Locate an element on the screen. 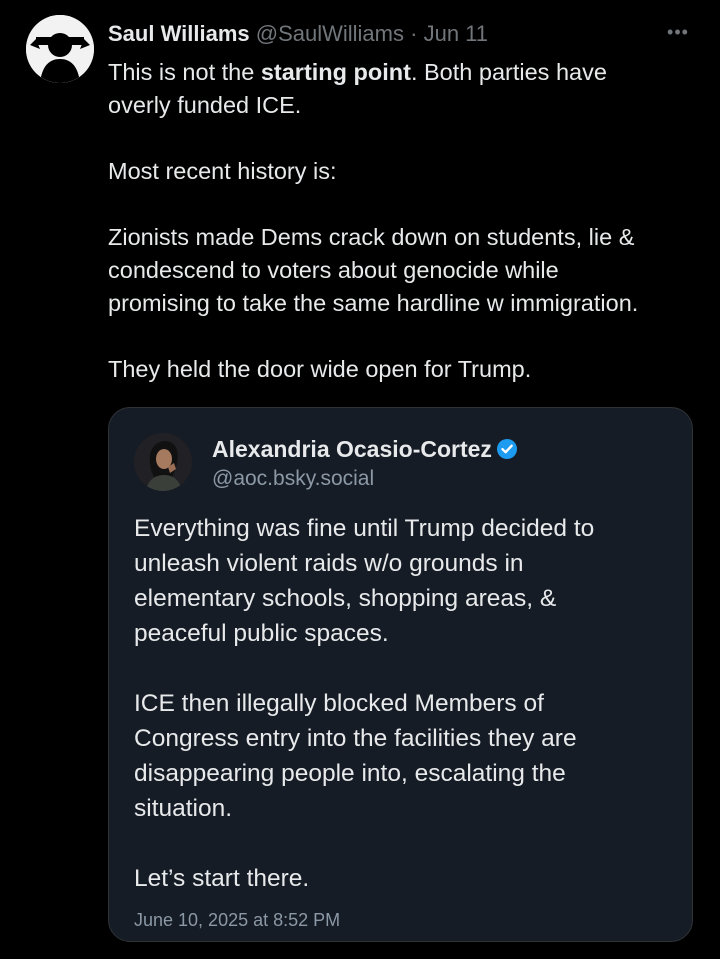 The height and width of the screenshot is (959, 720). quoted-author-avatar is located at coordinates (163, 462).